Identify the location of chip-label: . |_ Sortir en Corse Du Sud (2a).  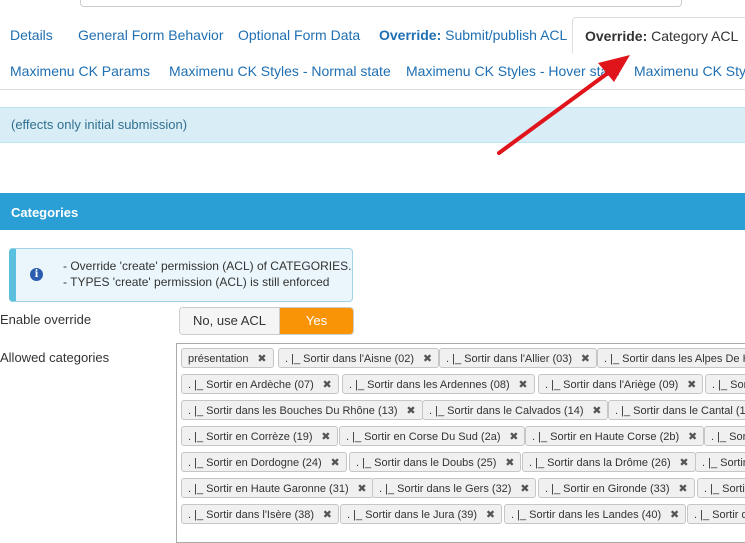
(423, 437).